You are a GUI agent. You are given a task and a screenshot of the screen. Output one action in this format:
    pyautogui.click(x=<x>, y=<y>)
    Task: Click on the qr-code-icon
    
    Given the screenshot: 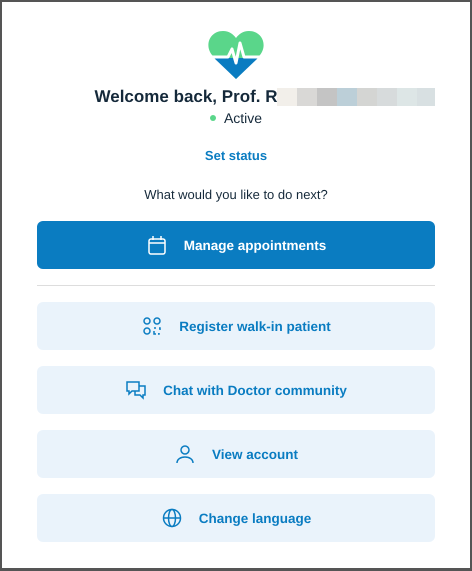 What is the action you would take?
    pyautogui.click(x=152, y=326)
    